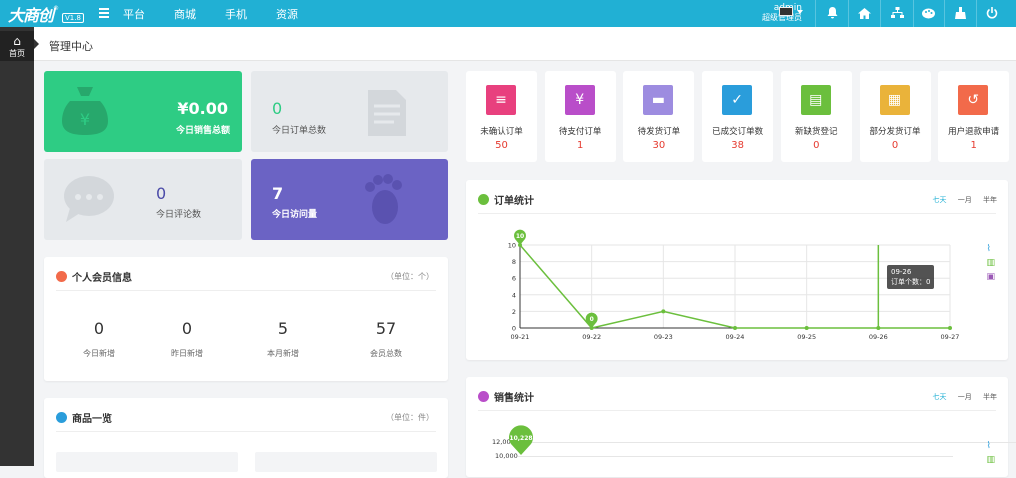 The height and width of the screenshot is (478, 1016). What do you see at coordinates (974, 132) in the screenshot?
I see `order-status-label: 用户退款申请` at bounding box center [974, 132].